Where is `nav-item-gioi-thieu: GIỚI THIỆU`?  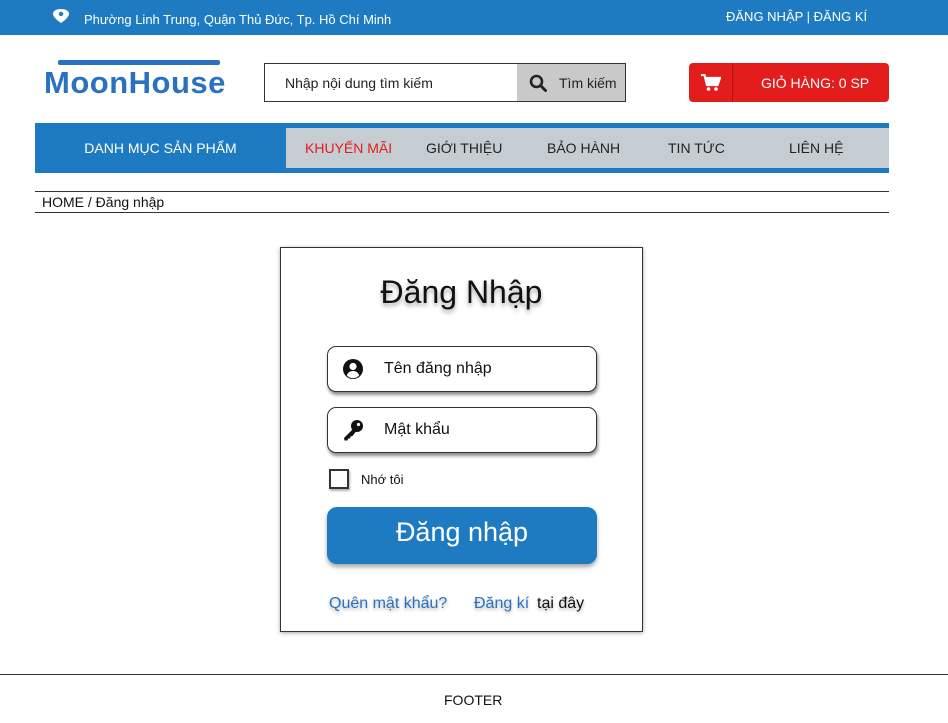
nav-item-gioi-thieu: GIỚI THIỆU is located at coordinates (464, 148).